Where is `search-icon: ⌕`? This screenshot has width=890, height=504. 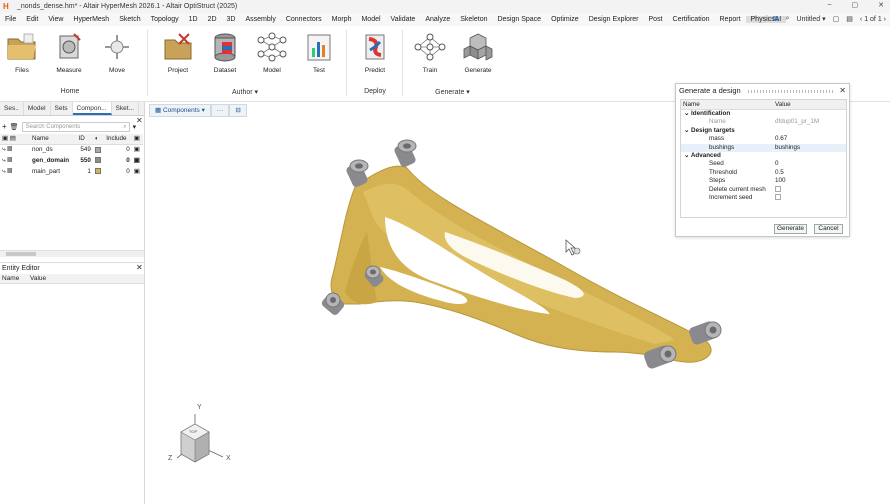
search-icon: ⌕ is located at coordinates (788, 19).